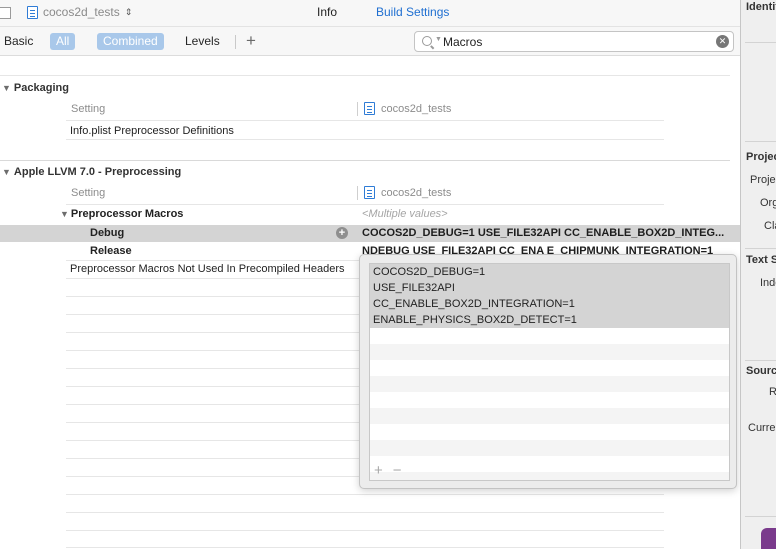 Image resolution: width=776 pixels, height=549 pixels. What do you see at coordinates (127, 214) in the screenshot?
I see `setting-label: Preprocessor Macros` at bounding box center [127, 214].